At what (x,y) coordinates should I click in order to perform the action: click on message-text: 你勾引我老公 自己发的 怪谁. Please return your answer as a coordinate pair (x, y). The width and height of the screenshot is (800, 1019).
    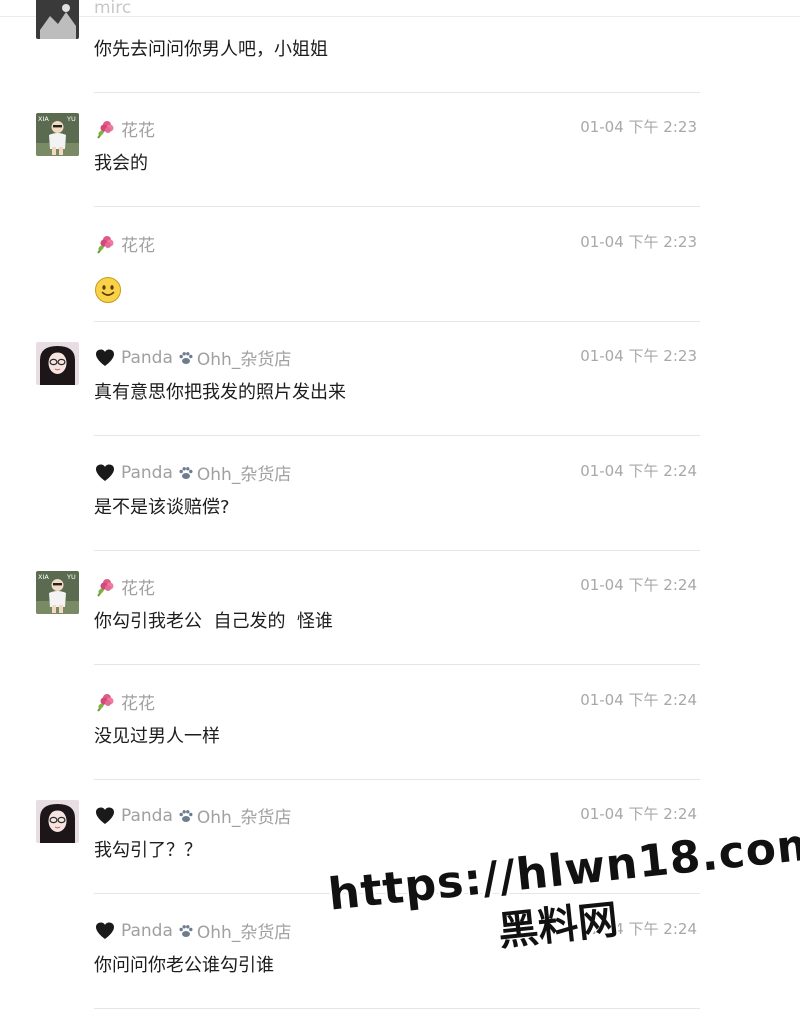
    Looking at the image, I should click on (213, 621).